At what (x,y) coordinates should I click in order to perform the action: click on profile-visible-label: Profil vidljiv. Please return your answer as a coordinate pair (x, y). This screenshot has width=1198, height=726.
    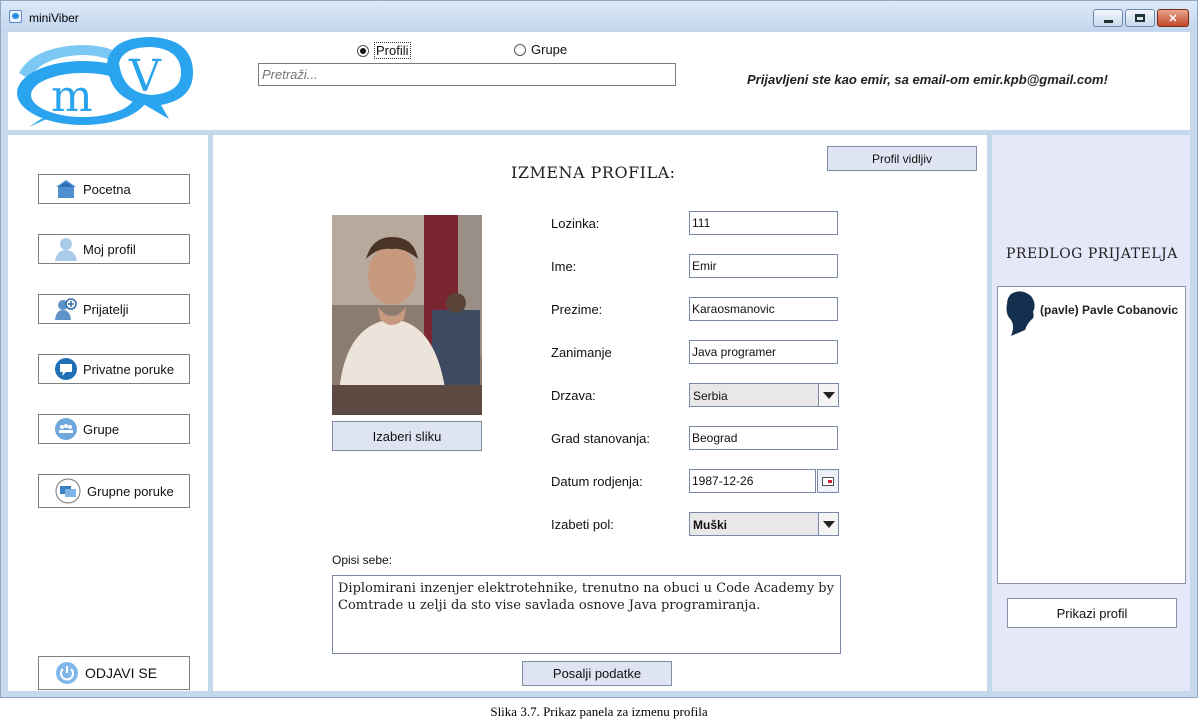
    Looking at the image, I should click on (901, 158).